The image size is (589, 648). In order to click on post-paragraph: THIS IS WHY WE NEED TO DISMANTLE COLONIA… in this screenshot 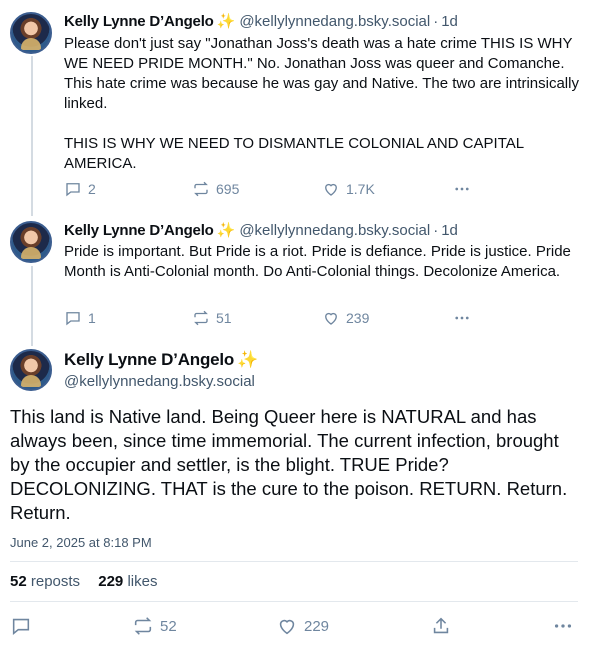, I will do `click(294, 153)`.